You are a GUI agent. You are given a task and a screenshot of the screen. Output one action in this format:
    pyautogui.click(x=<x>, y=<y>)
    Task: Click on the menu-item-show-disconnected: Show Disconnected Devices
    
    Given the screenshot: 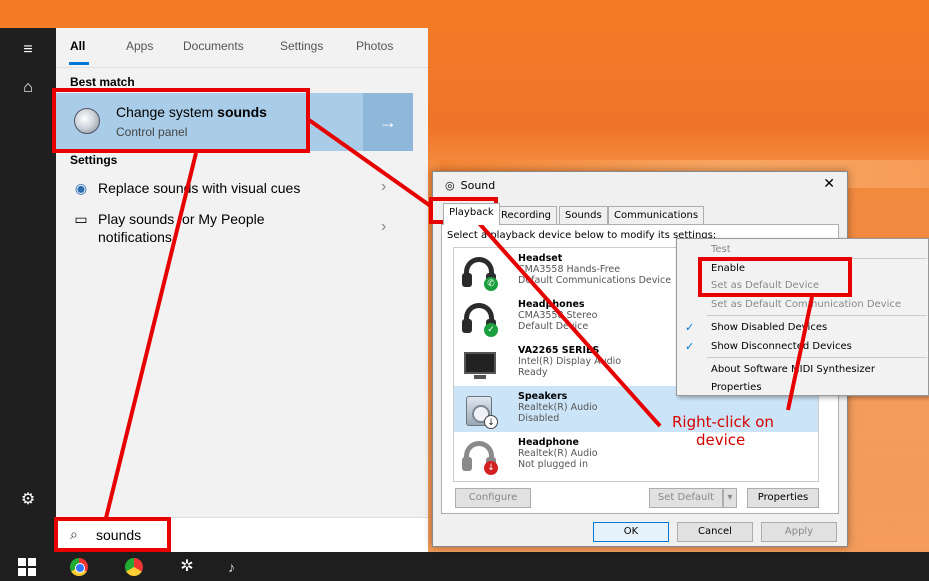 What is the action you would take?
    pyautogui.click(x=781, y=346)
    